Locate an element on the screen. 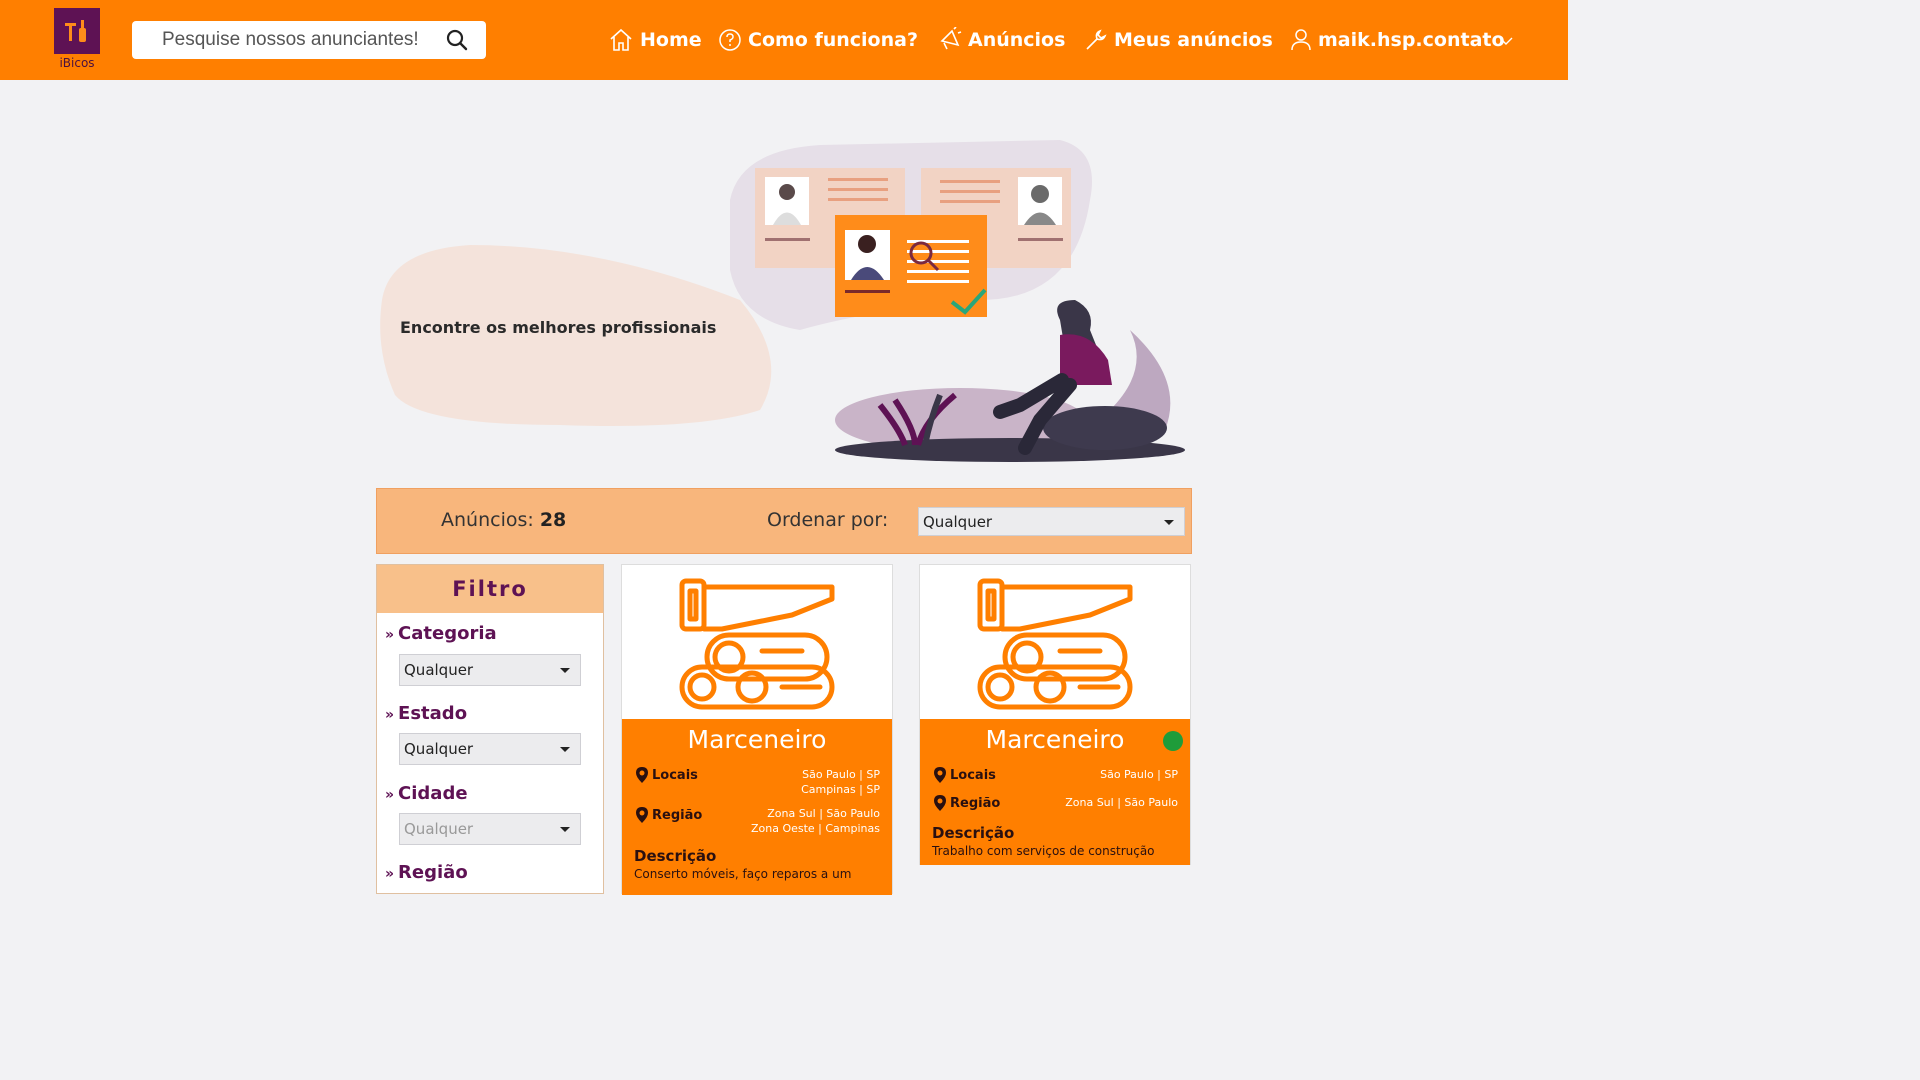  nav-user-label: maik.hsp.contato is located at coordinates (1411, 40).